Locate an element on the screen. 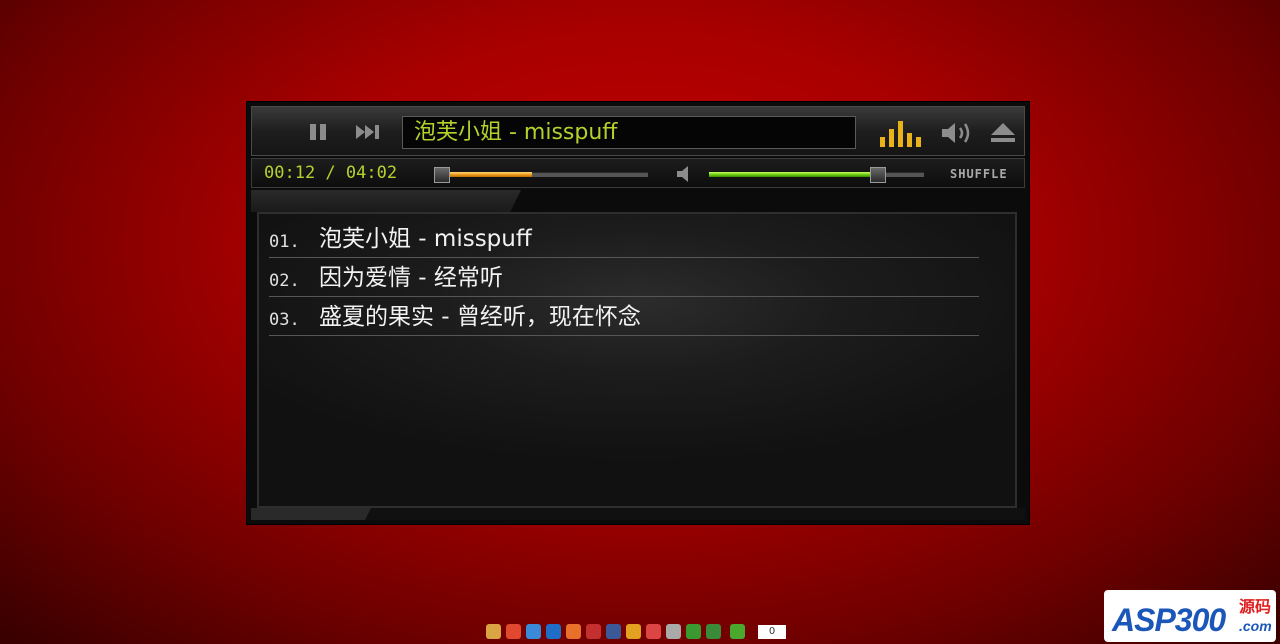  bookmark-icon is located at coordinates (633, 631).